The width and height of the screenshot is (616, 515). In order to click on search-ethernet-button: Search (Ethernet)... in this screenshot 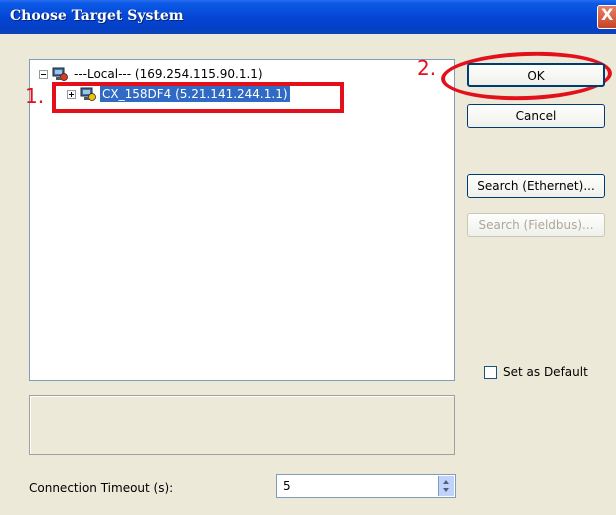, I will do `click(536, 186)`.